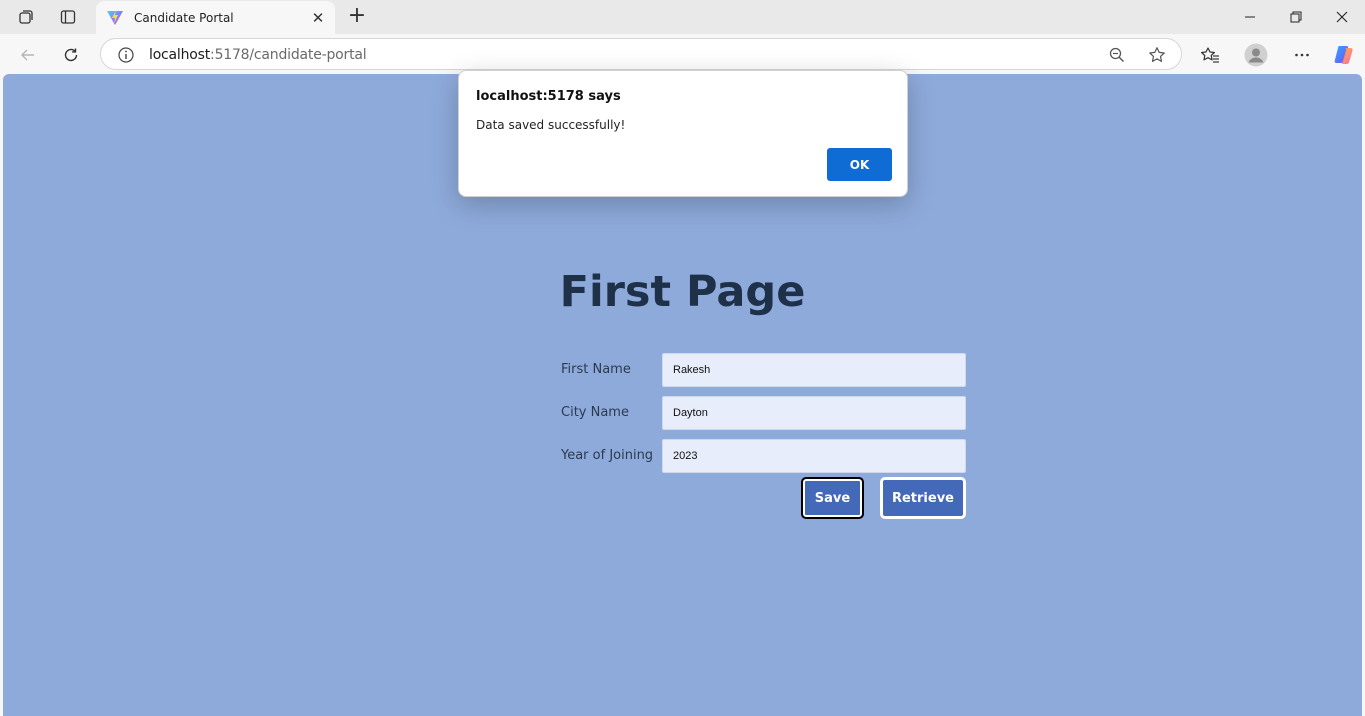 This screenshot has width=1365, height=716. Describe the element at coordinates (26, 17) in the screenshot. I see `workspaces-icon` at that location.